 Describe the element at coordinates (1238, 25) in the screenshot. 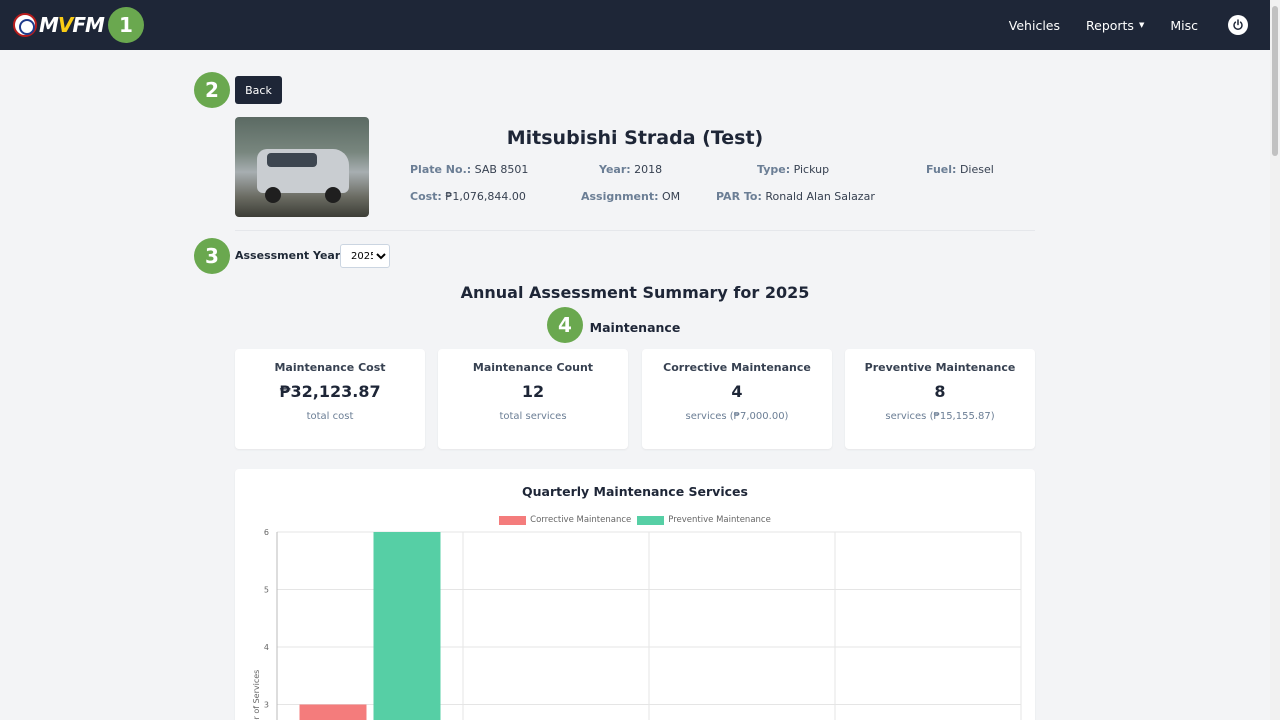

I see `power-icon` at that location.